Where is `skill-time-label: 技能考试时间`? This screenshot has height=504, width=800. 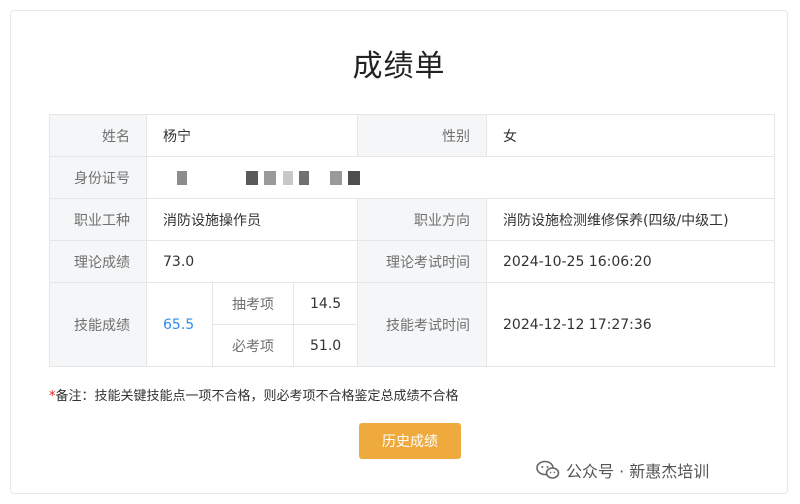 skill-time-label: 技能考试时间 is located at coordinates (422, 324).